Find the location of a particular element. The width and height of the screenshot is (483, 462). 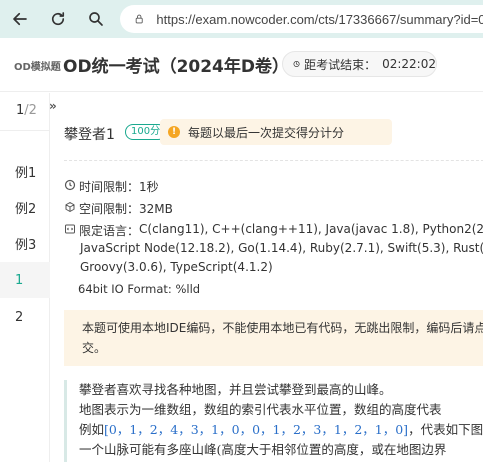

search-button is located at coordinates (96, 19).